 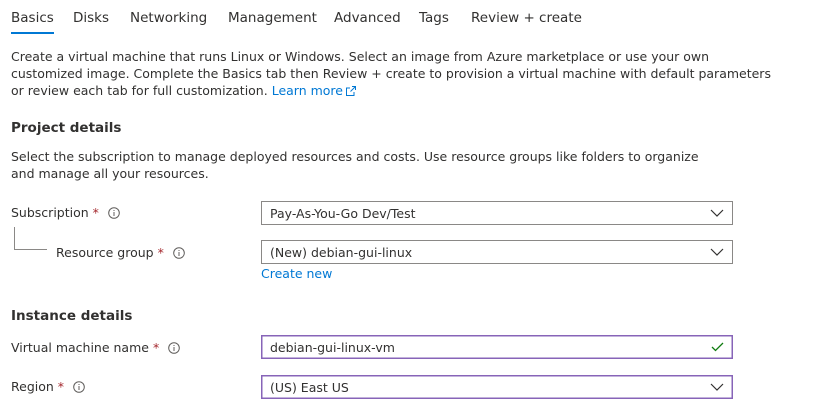 What do you see at coordinates (526, 18) in the screenshot?
I see `tab-review-create: Review + create` at bounding box center [526, 18].